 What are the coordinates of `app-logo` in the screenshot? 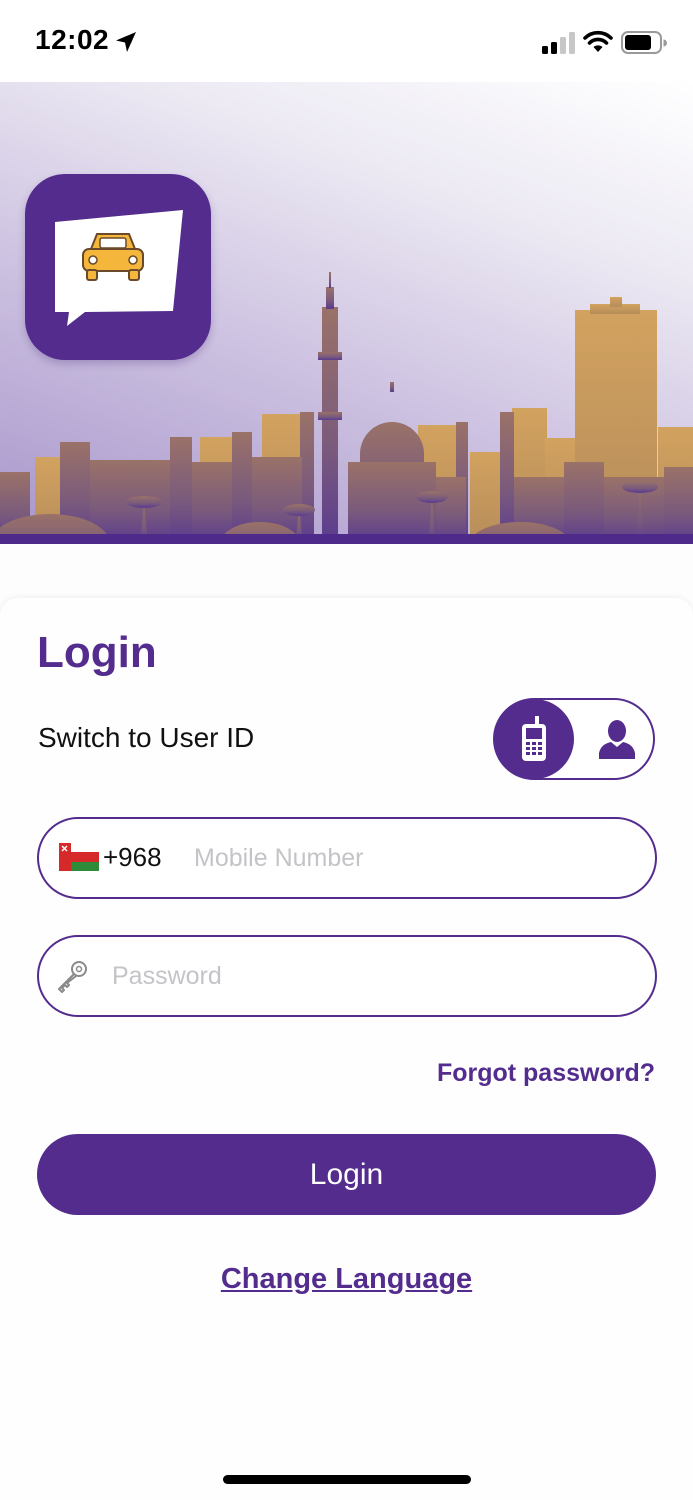 It's located at (118, 267).